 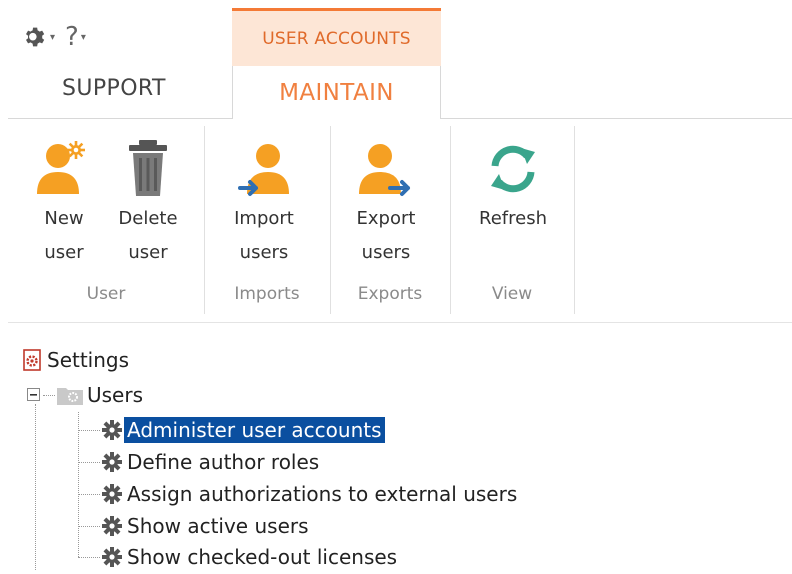 What do you see at coordinates (386, 235) in the screenshot?
I see `export-users-label: Export users` at bounding box center [386, 235].